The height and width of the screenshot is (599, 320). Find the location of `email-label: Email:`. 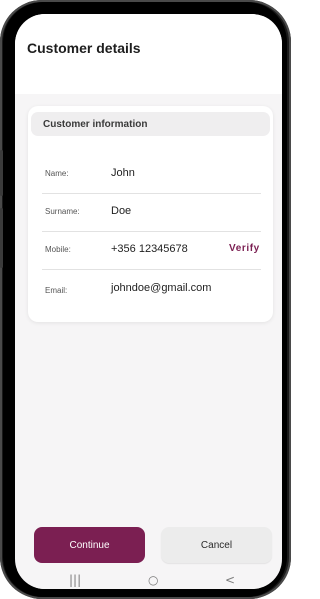

email-label: Email: is located at coordinates (56, 290).